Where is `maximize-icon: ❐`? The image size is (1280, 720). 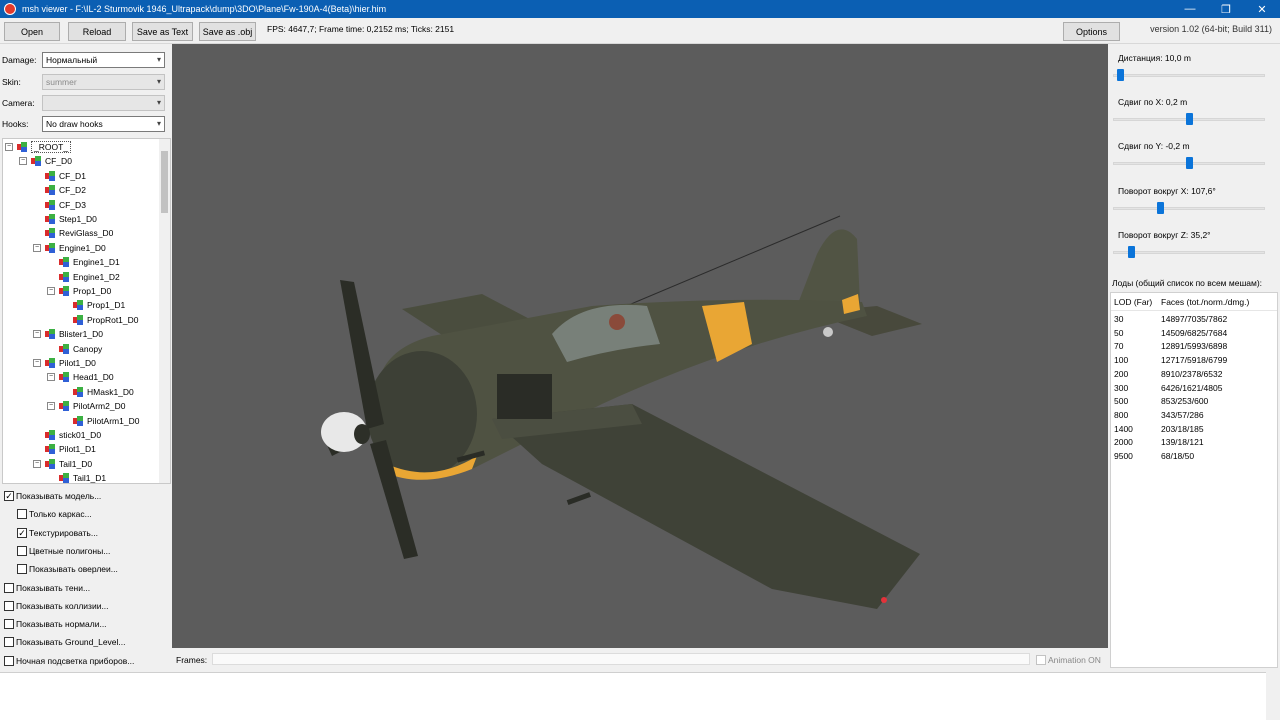 maximize-icon: ❐ is located at coordinates (1226, 9).